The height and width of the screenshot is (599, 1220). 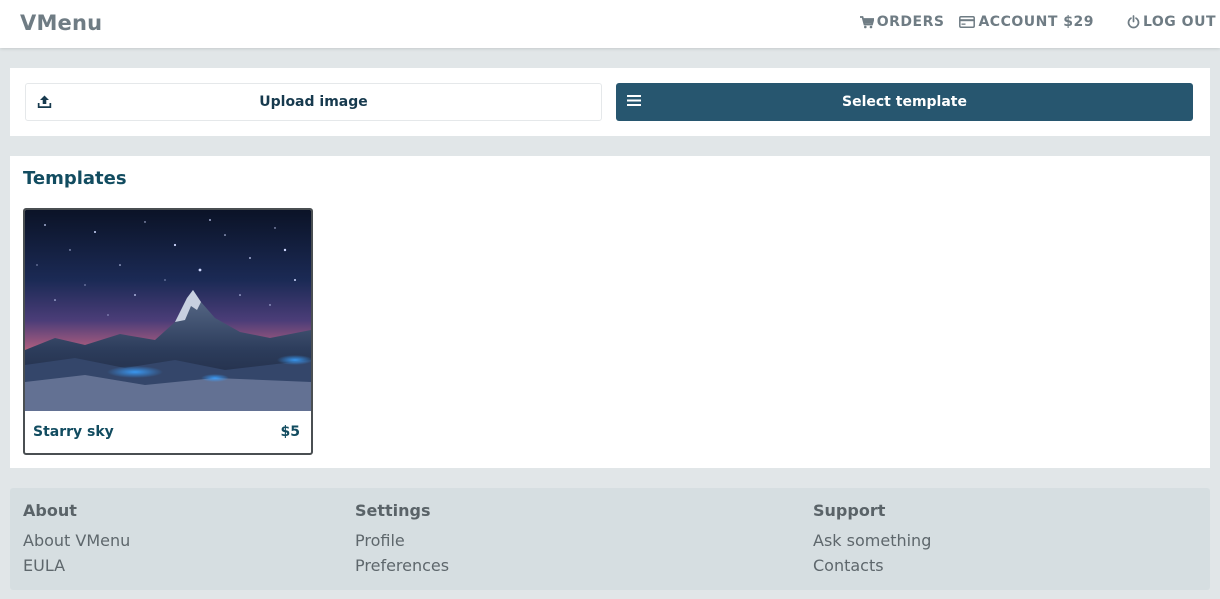 I want to click on footer-settings-column: Settings Profile Preferences, so click(x=402, y=540).